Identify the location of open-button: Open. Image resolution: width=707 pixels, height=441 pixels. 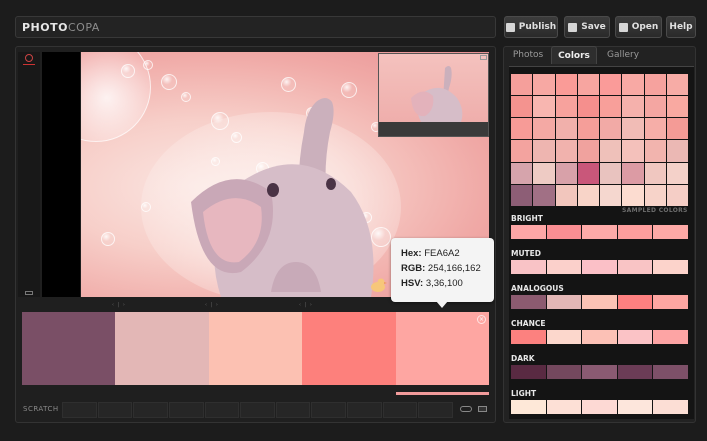
(638, 27).